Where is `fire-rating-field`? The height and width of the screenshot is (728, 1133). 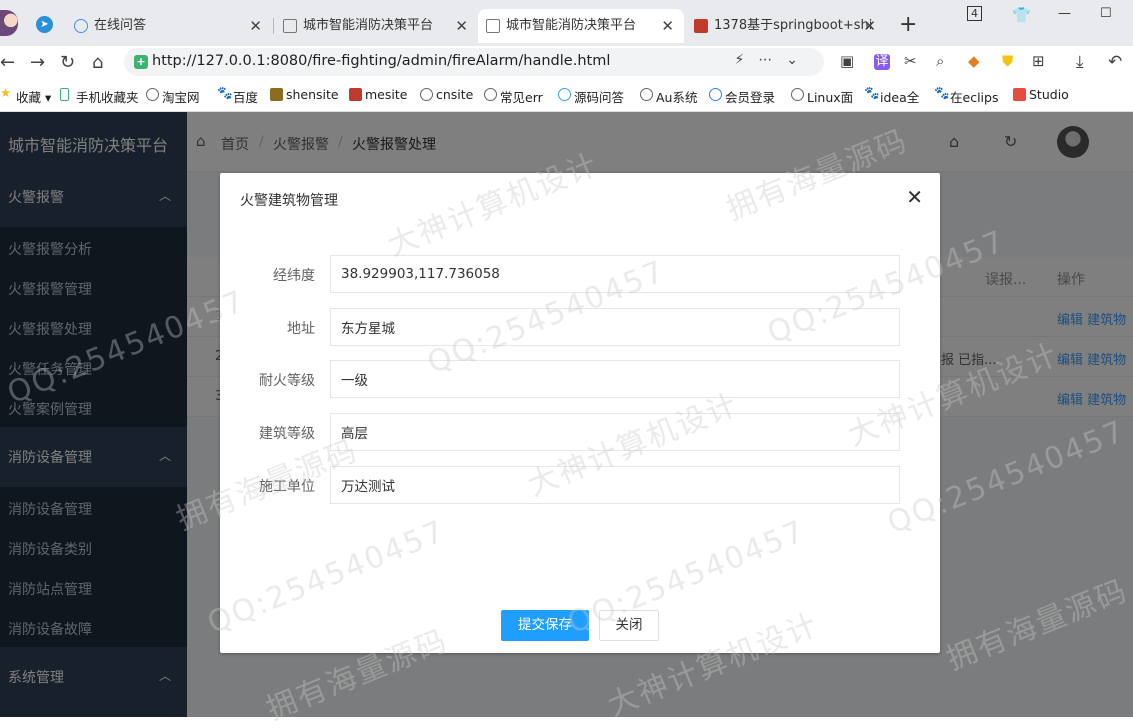
fire-rating-field is located at coordinates (615, 379).